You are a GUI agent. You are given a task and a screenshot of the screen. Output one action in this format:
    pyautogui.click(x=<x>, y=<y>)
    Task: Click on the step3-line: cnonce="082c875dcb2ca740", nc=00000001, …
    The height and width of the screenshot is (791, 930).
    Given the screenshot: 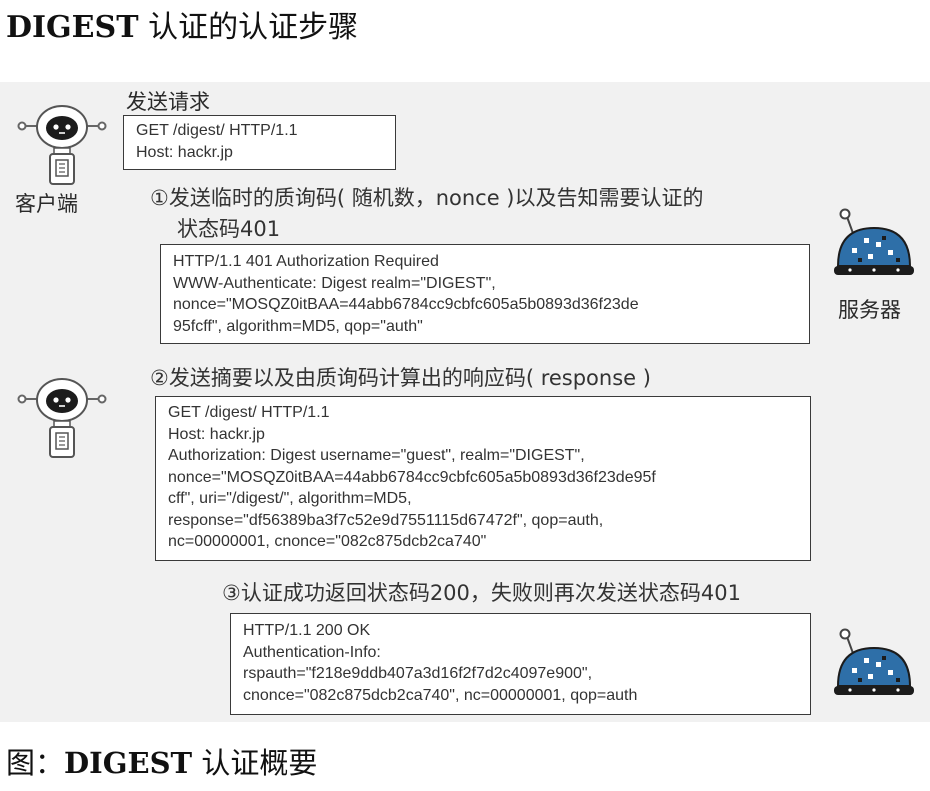 What is the action you would take?
    pyautogui.click(x=440, y=695)
    